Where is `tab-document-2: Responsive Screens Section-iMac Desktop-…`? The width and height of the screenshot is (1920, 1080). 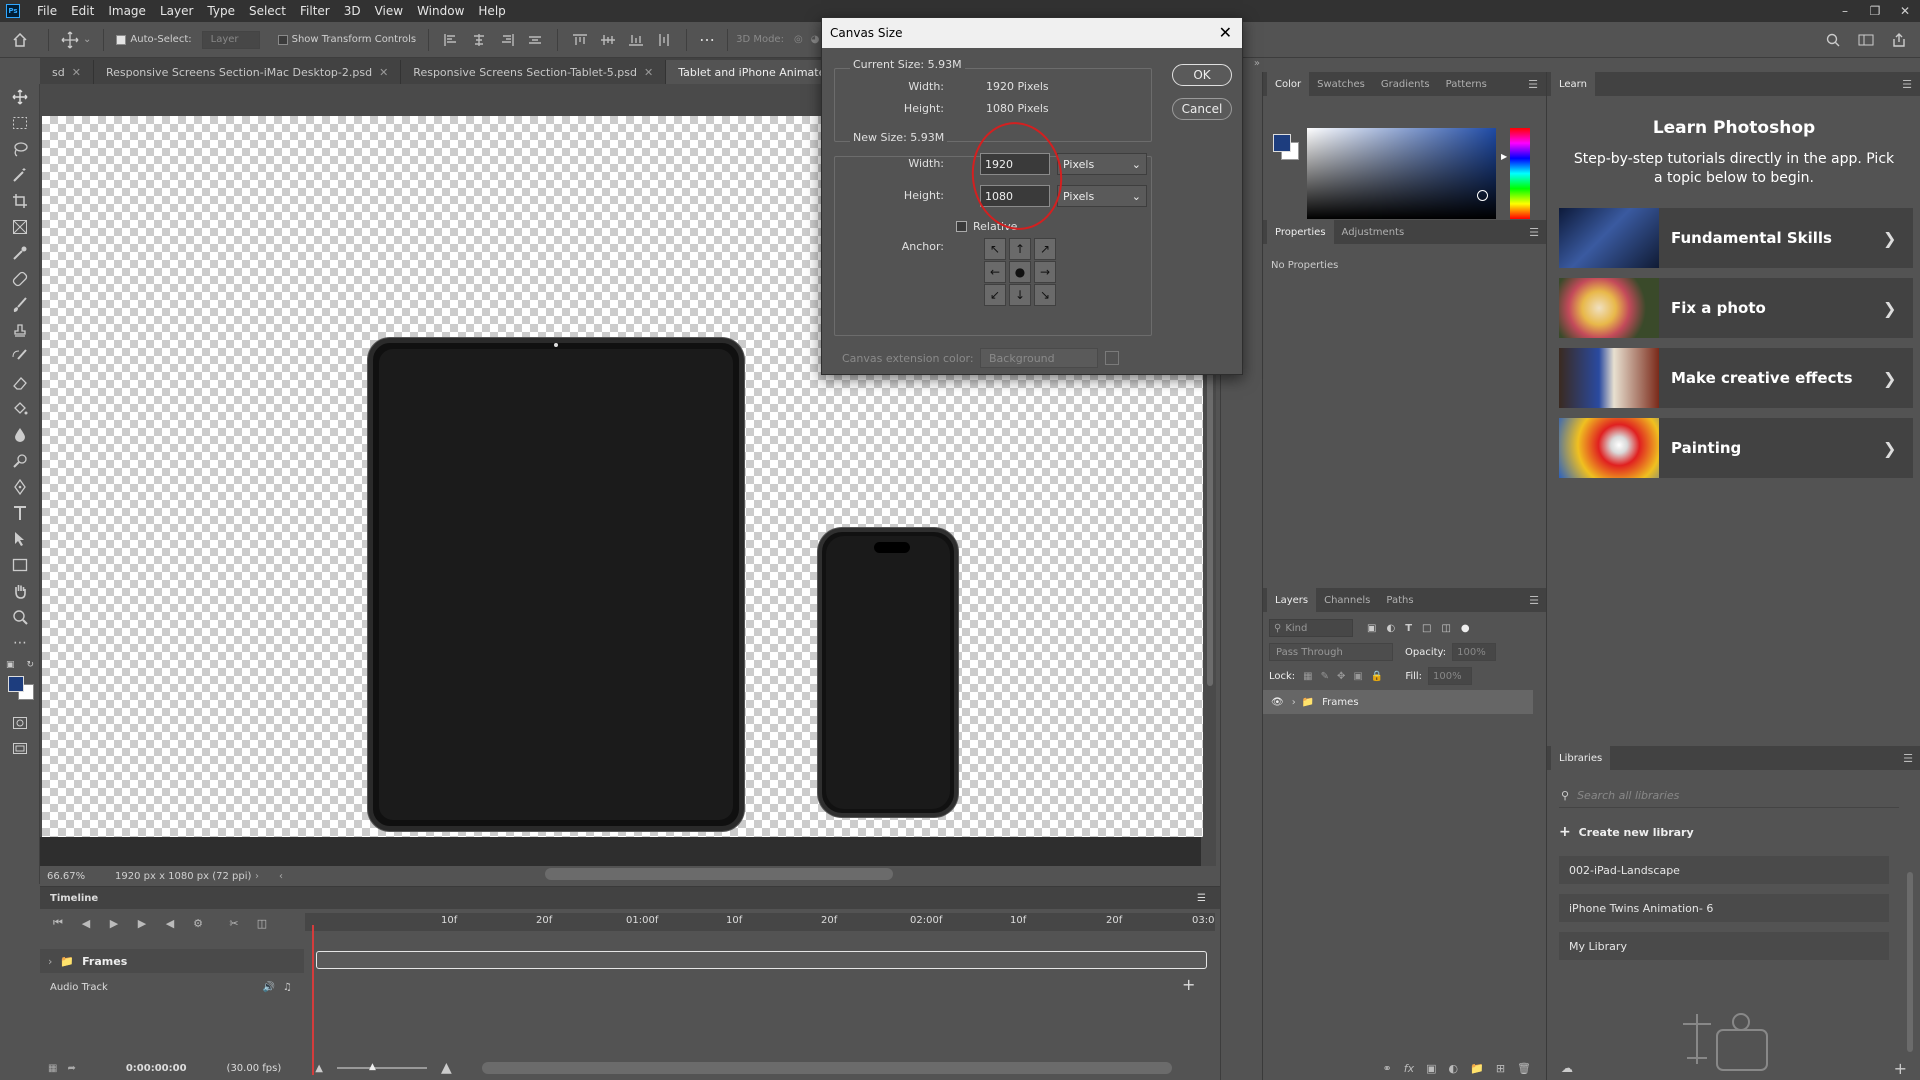
tab-document-2: Responsive Screens Section-iMac Desktop-… is located at coordinates (248, 72).